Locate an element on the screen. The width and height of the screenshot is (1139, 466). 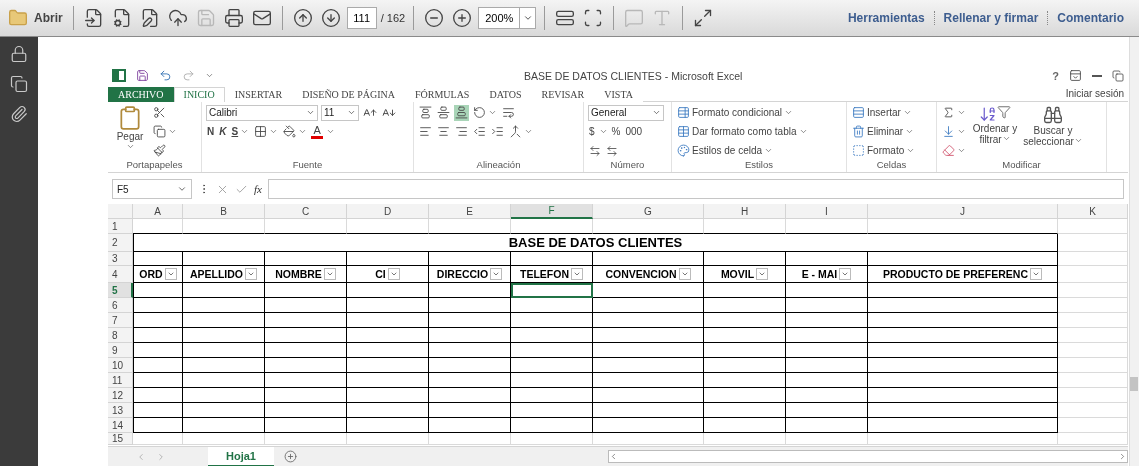
number-format-select: General is located at coordinates (626, 112).